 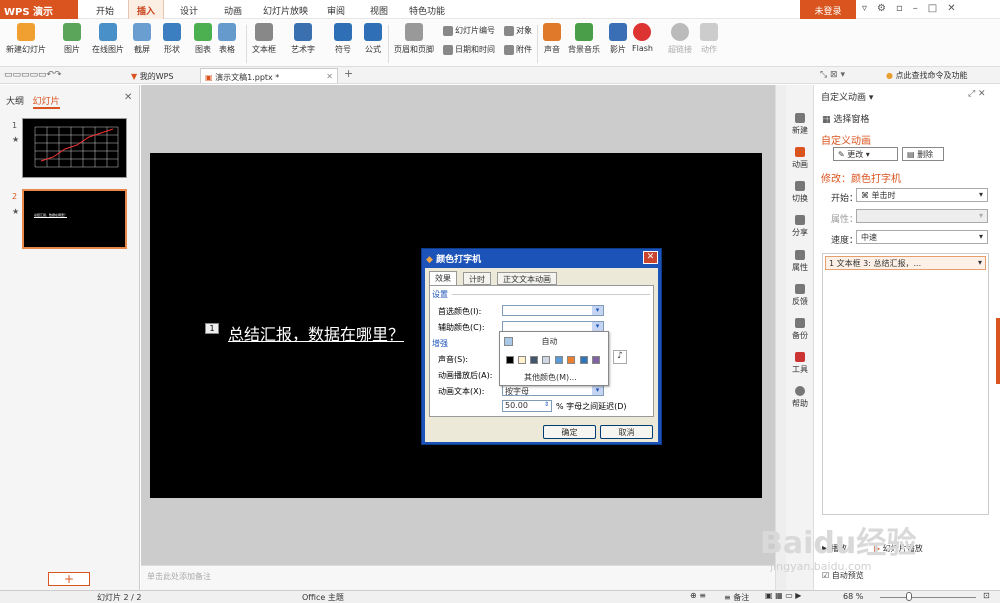 I want to click on new-slide-button: 新建幻灯片, so click(x=26, y=39).